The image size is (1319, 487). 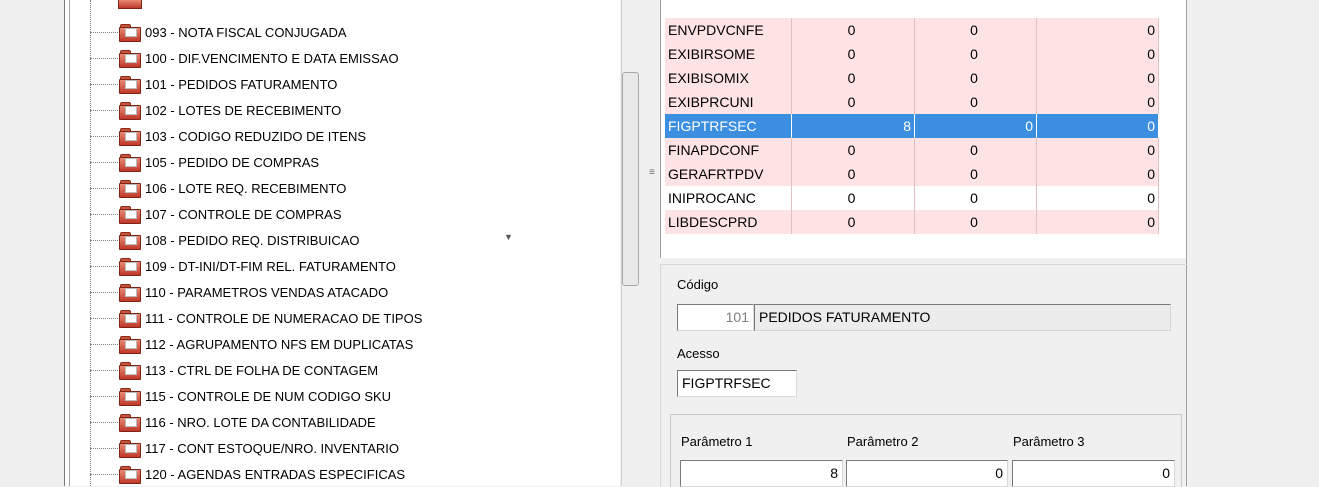 What do you see at coordinates (728, 198) in the screenshot?
I see `grid-cell-code: INIPROCANC` at bounding box center [728, 198].